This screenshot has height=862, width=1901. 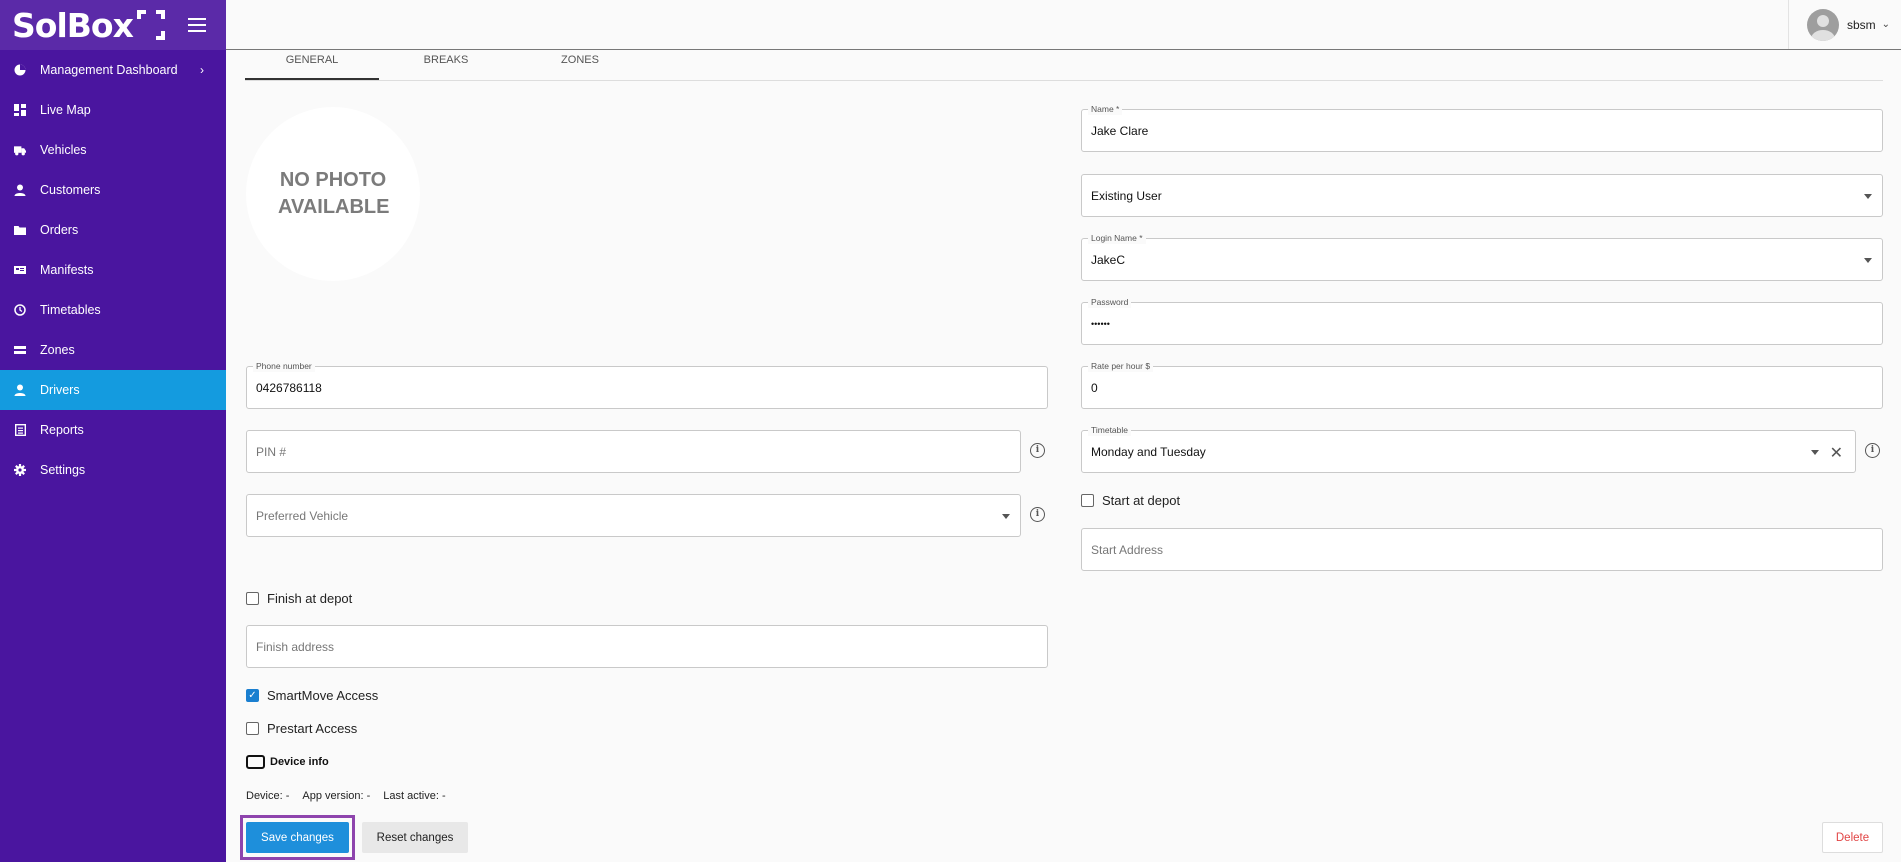 What do you see at coordinates (70, 310) in the screenshot?
I see `sidebar-item-label: Timetables` at bounding box center [70, 310].